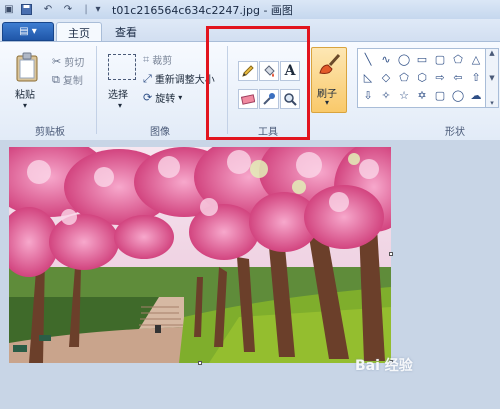  I want to click on polygon-shape-icon: ⬠, so click(458, 59).